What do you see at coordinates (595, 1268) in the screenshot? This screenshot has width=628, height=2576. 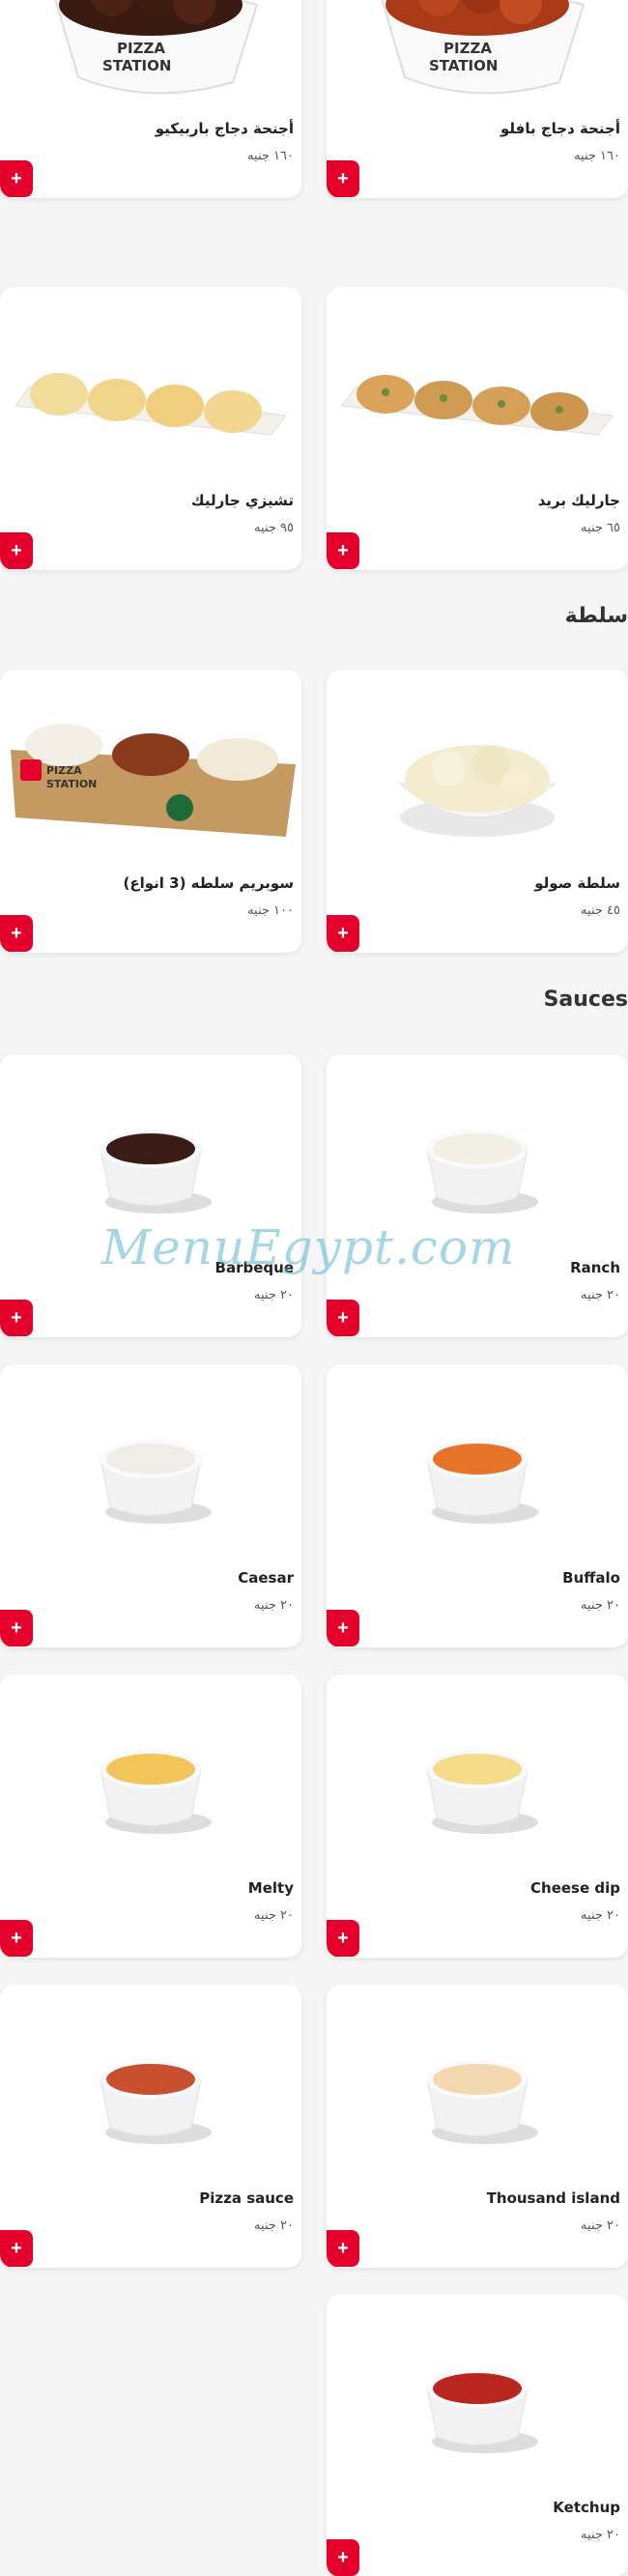 I see `item-name: Ranch` at bounding box center [595, 1268].